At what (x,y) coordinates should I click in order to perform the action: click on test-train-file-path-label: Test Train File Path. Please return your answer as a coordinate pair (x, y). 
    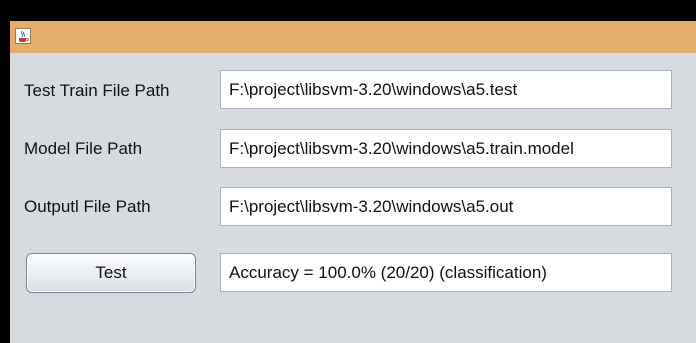
    Looking at the image, I should click on (97, 90).